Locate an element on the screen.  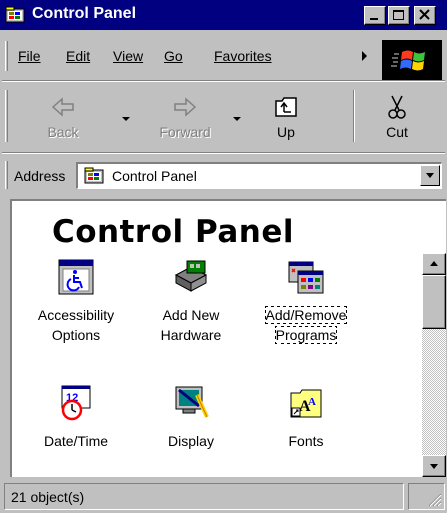
menu-file-label: File is located at coordinates (29, 56).